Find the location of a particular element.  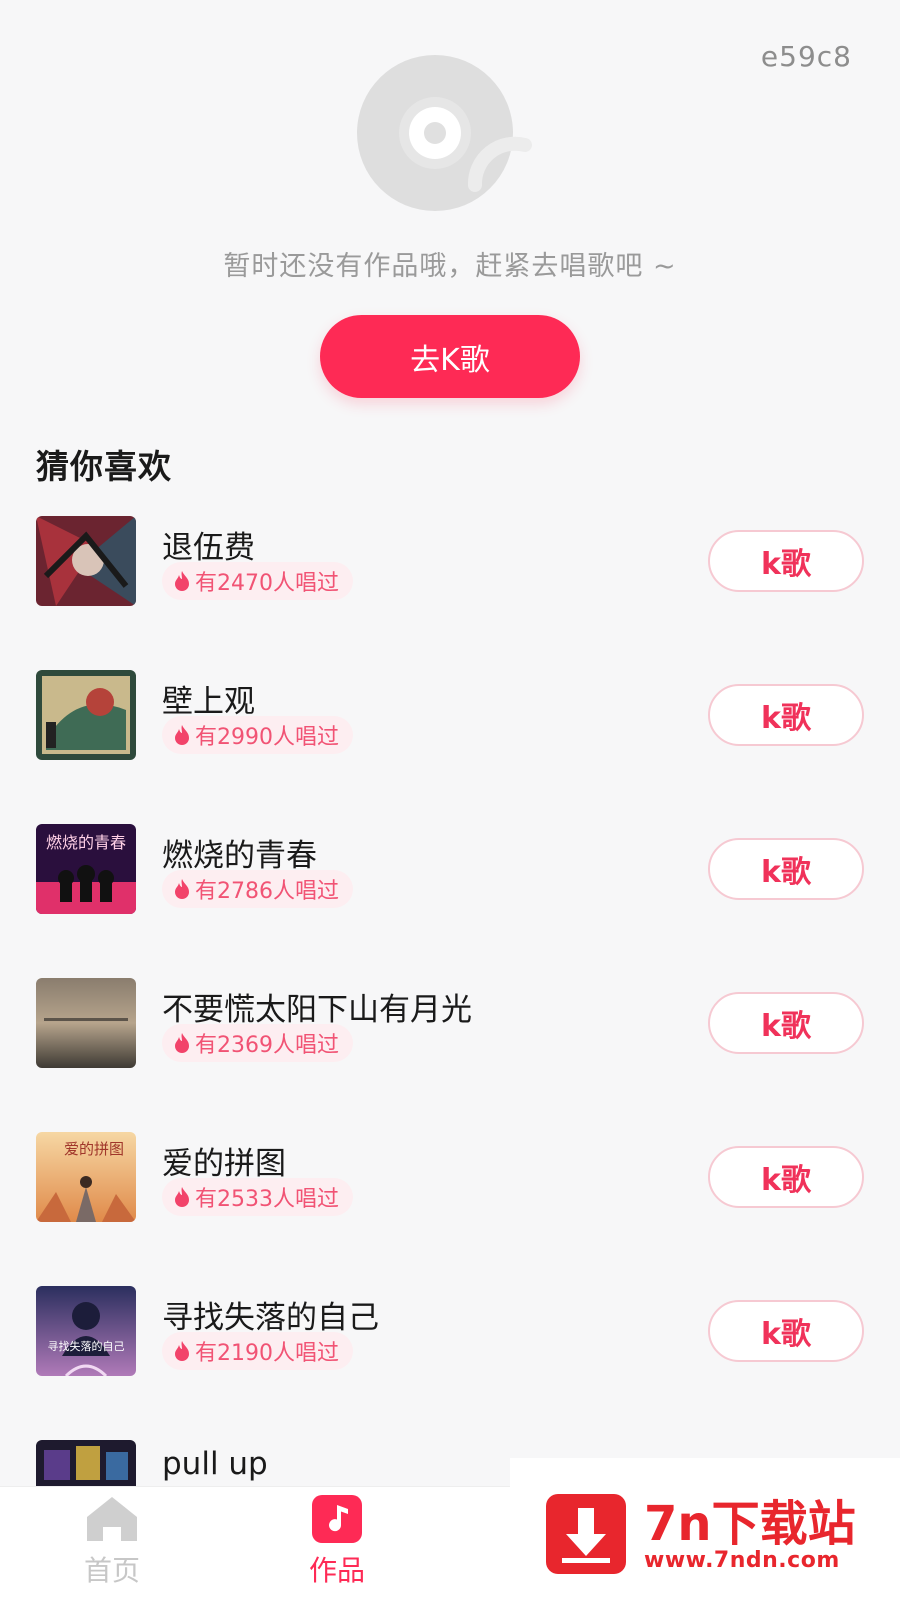

download-logo-icon is located at coordinates (586, 1534).